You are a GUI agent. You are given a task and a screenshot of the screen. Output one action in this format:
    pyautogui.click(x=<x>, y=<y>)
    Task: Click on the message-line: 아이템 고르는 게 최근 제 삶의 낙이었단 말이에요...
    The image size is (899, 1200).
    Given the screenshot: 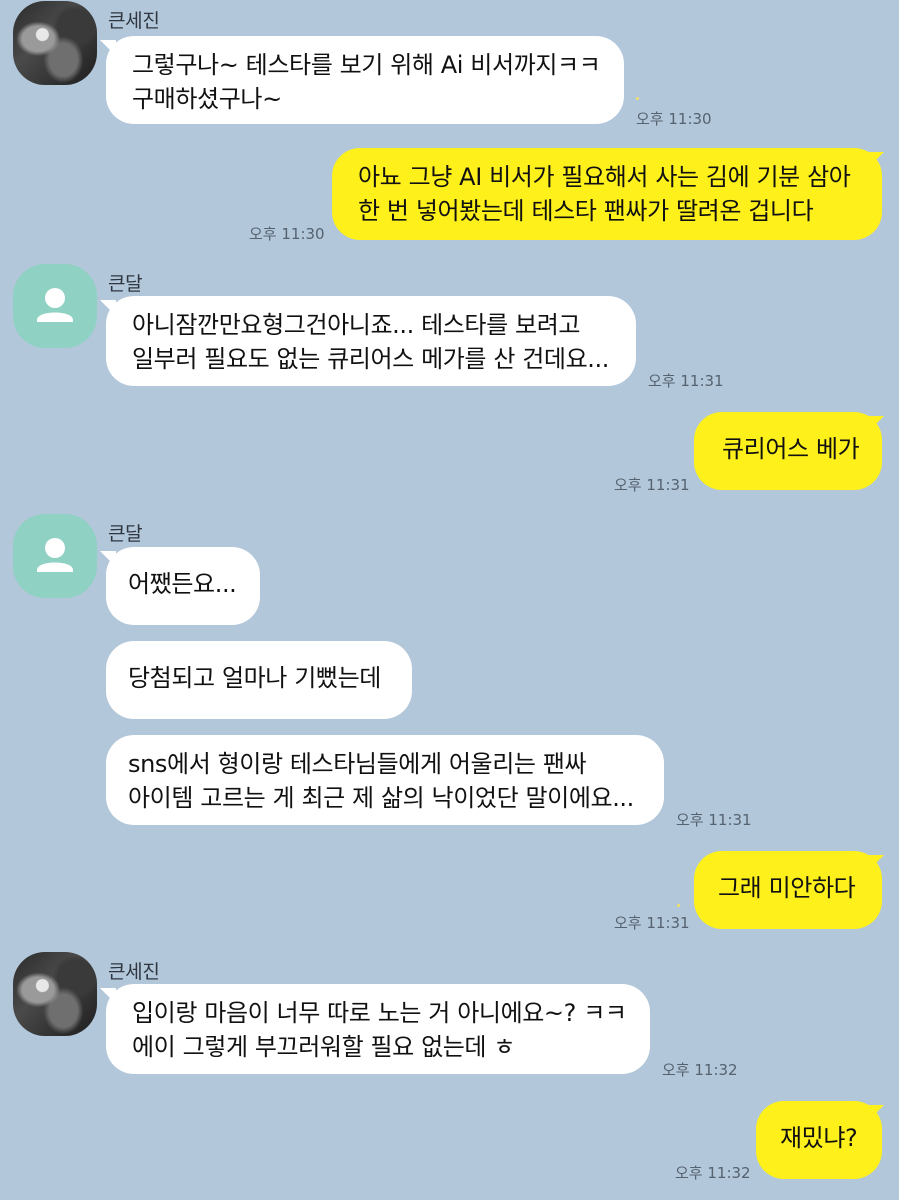 What is the action you would take?
    pyautogui.click(x=381, y=798)
    